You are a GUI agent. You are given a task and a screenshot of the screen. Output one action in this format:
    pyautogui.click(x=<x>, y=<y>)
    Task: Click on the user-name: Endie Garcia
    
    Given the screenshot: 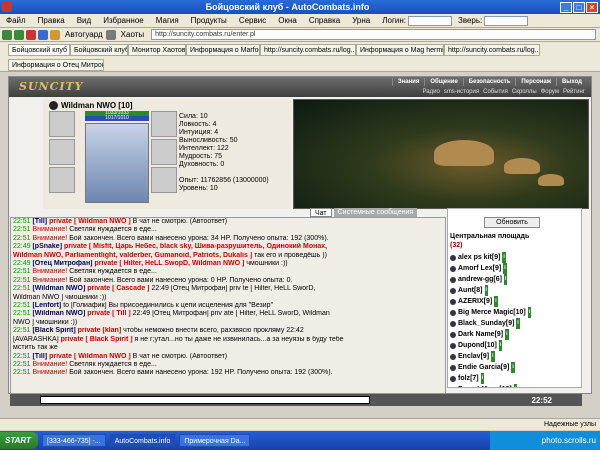 What is the action you would take?
    pyautogui.click(x=479, y=367)
    